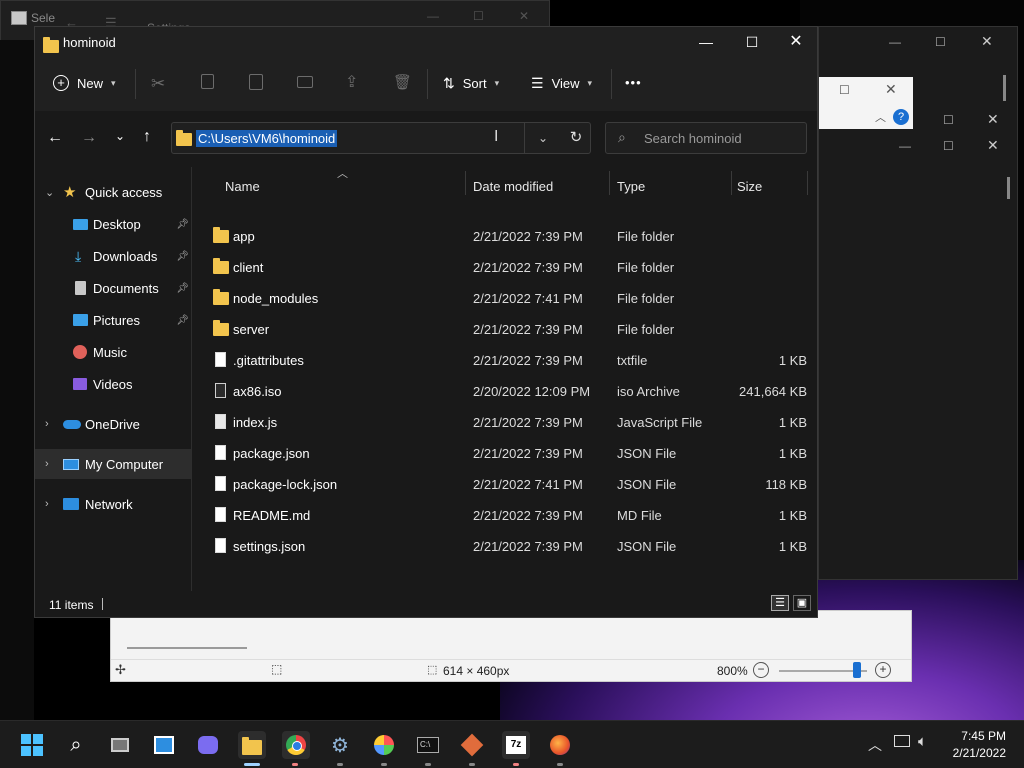  I want to click on rename-icon, so click(305, 82).